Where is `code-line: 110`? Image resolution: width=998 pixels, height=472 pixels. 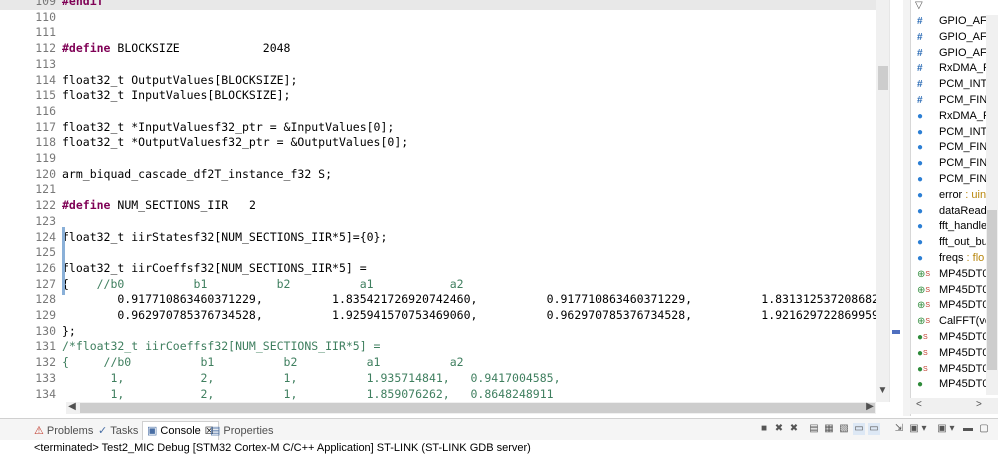
code-line: 110 is located at coordinates (438, 18).